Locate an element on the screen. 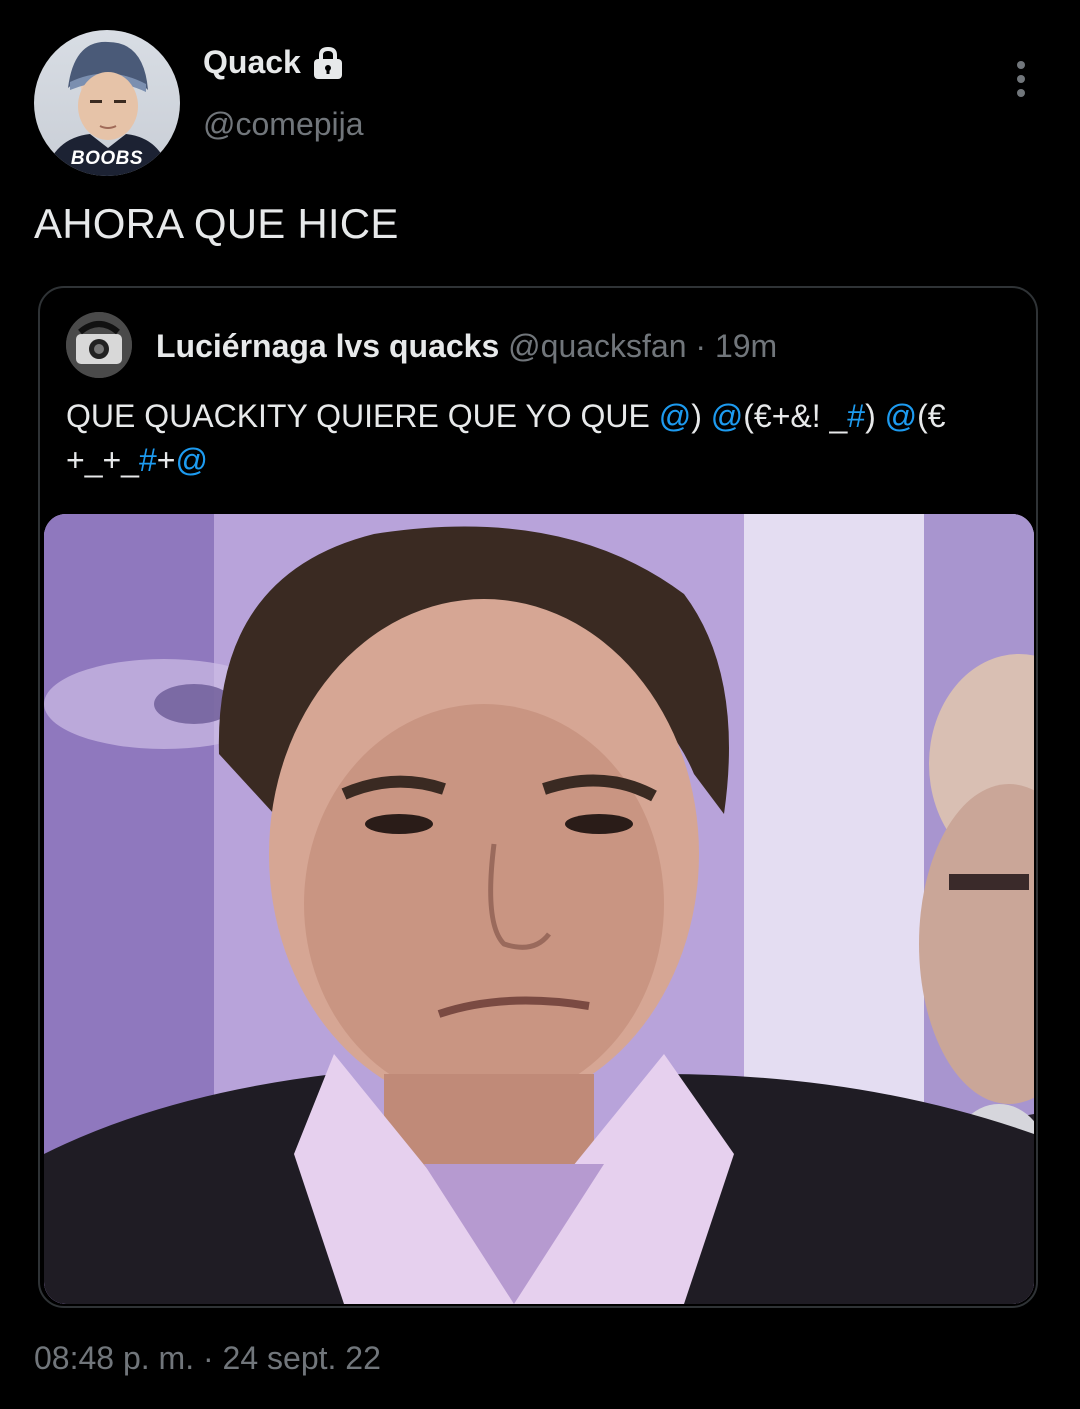  tweet-text: AHORA QUE HICE is located at coordinates (216, 223).